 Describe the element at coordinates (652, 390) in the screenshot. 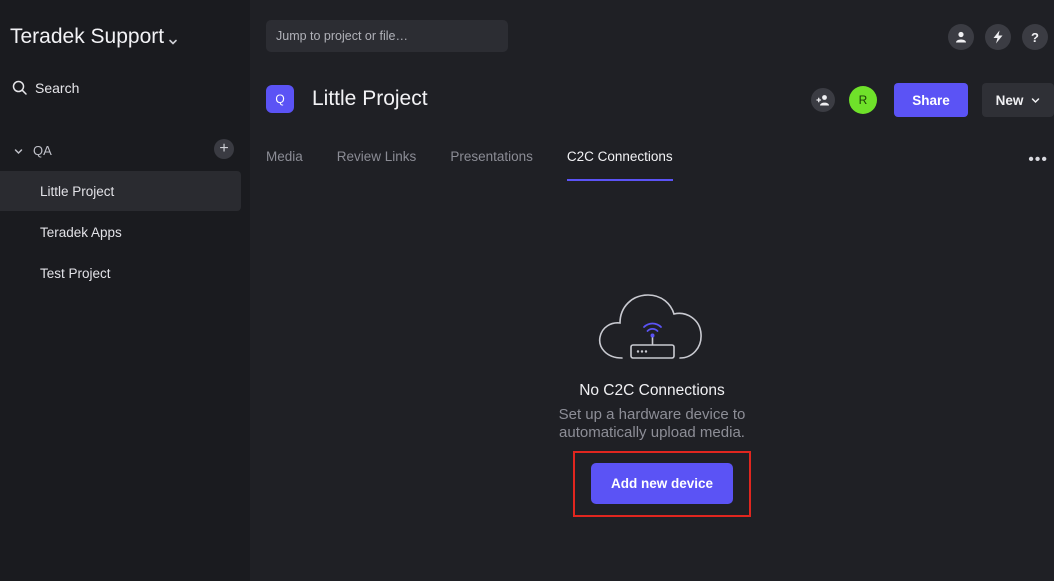

I see `empty-state-title: No C2C Connections` at that location.